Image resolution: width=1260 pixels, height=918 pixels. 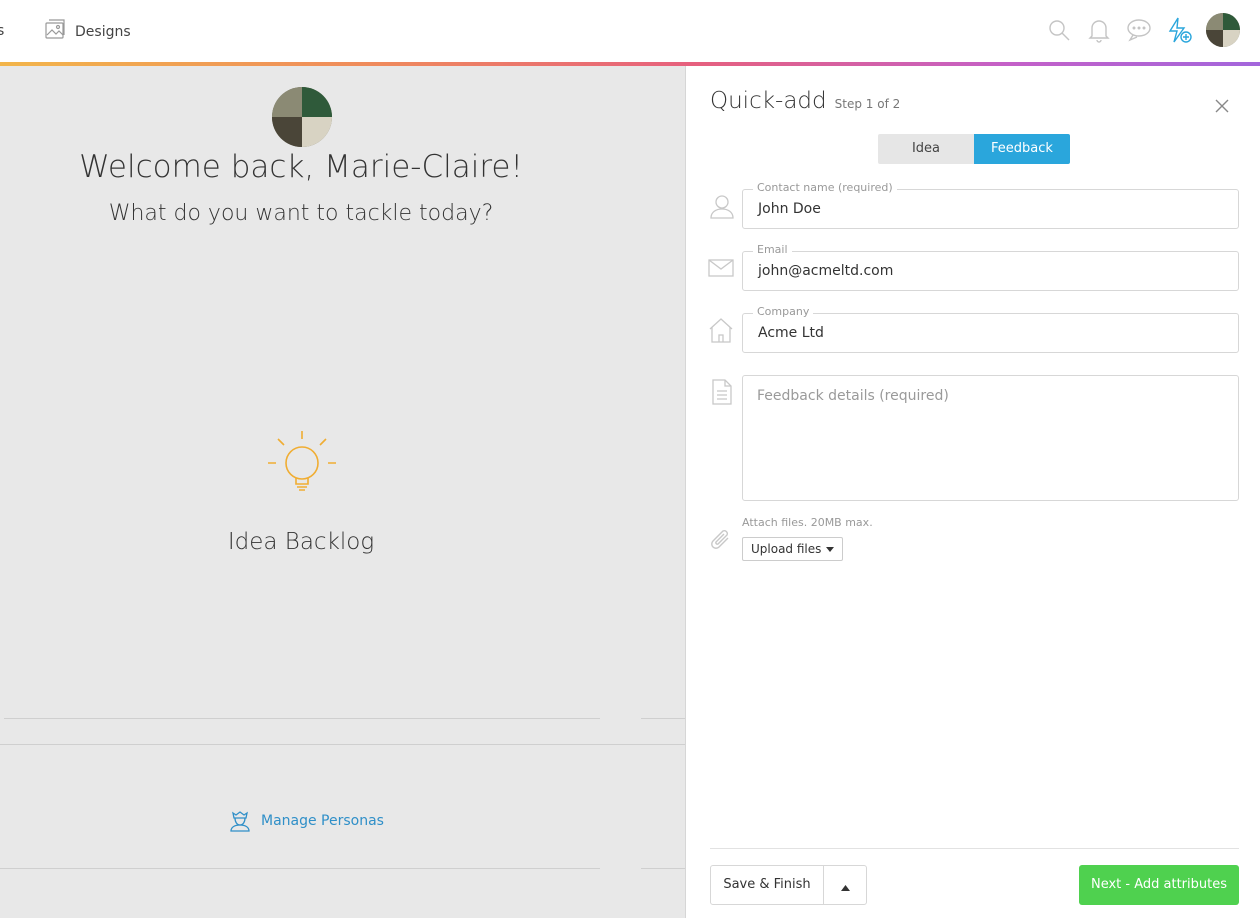 What do you see at coordinates (990, 267) in the screenshot?
I see `email-field: Email john@acmeltd.com` at bounding box center [990, 267].